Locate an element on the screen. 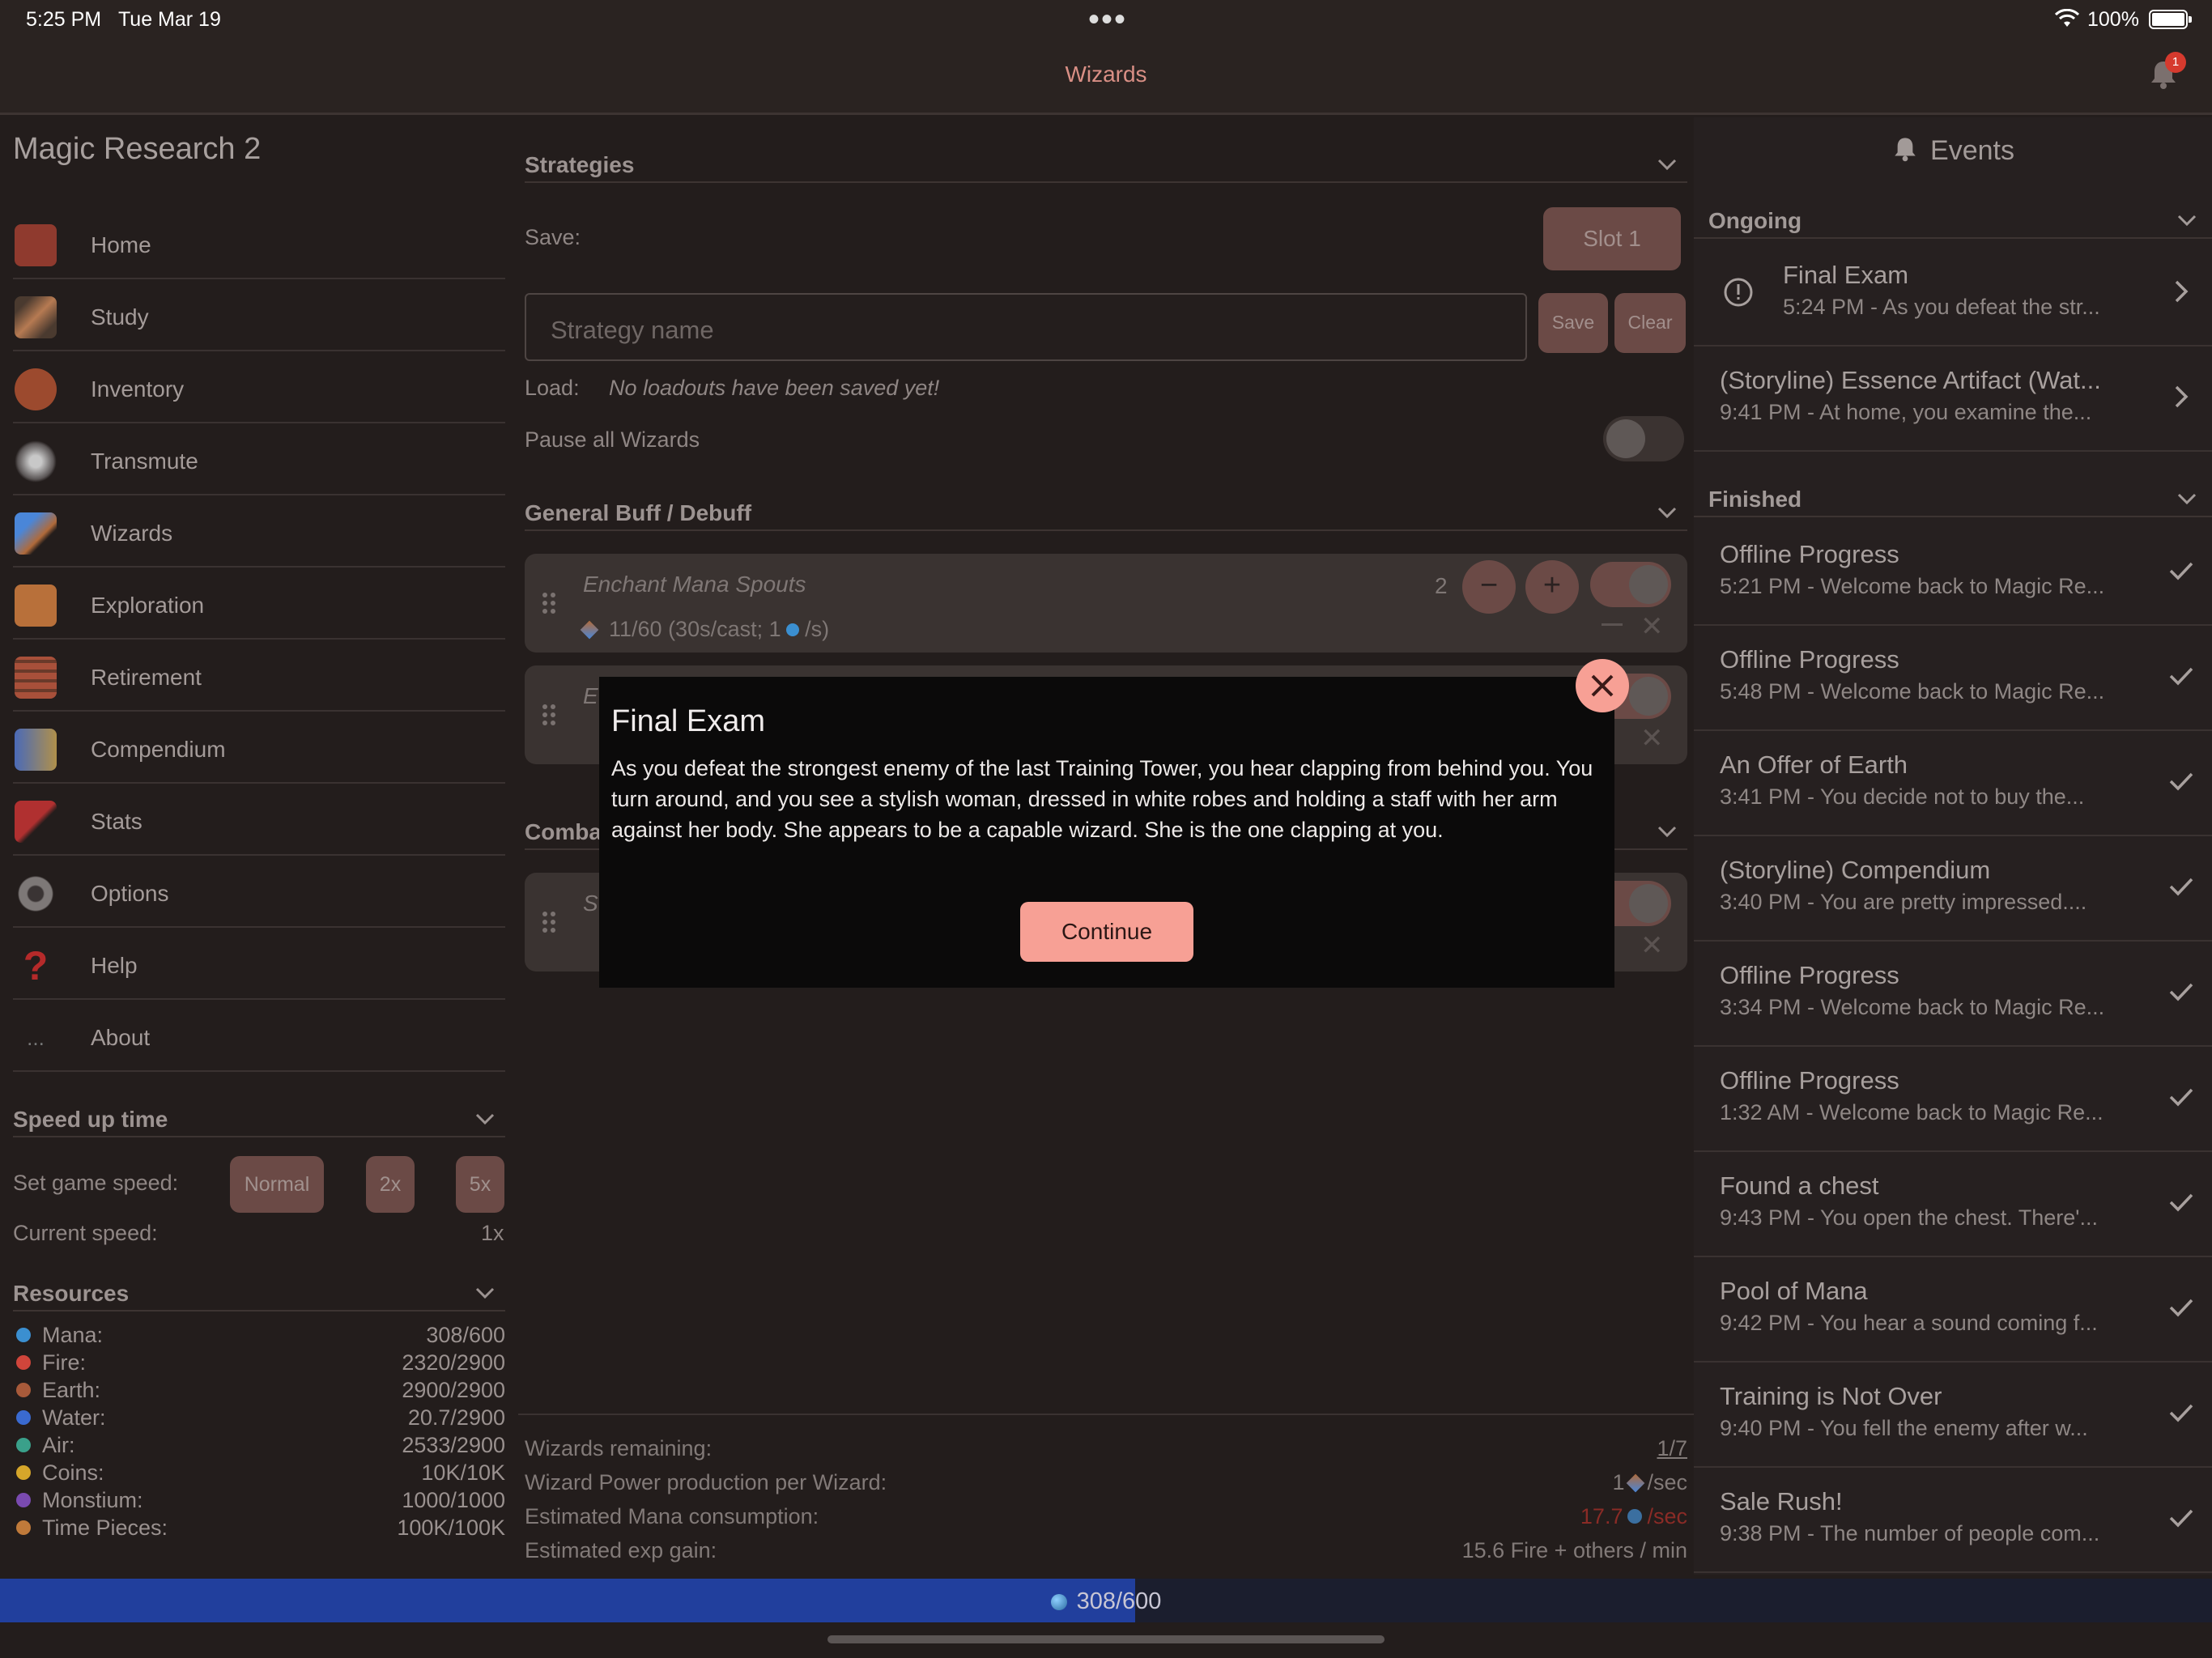  battery-percent: 100% is located at coordinates (2113, 19).